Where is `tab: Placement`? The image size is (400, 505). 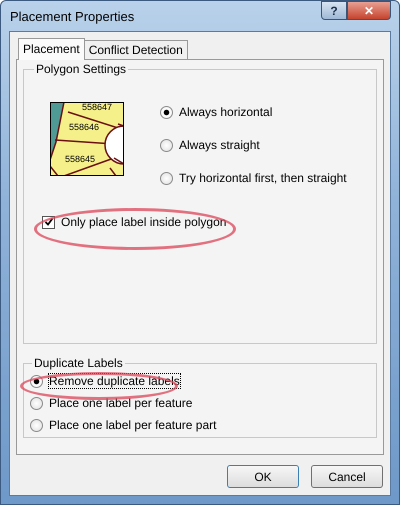 tab: Placement is located at coordinates (51, 49).